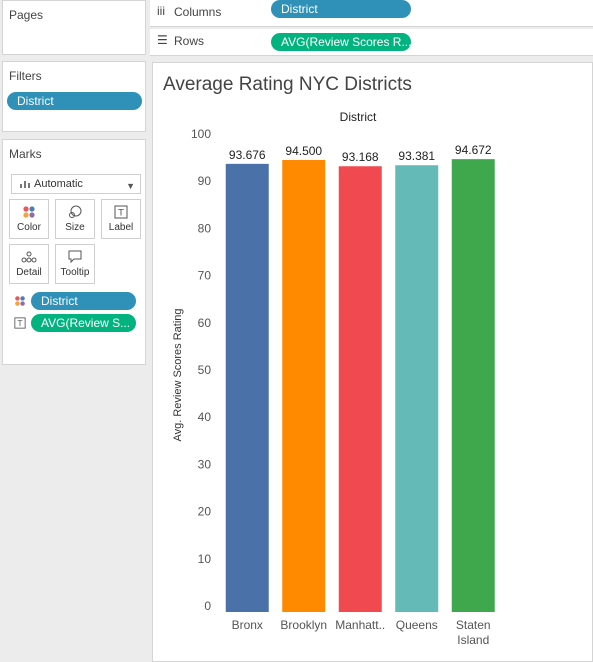 Image resolution: width=593 pixels, height=662 pixels. I want to click on y-tick-label: 0, so click(207, 606).